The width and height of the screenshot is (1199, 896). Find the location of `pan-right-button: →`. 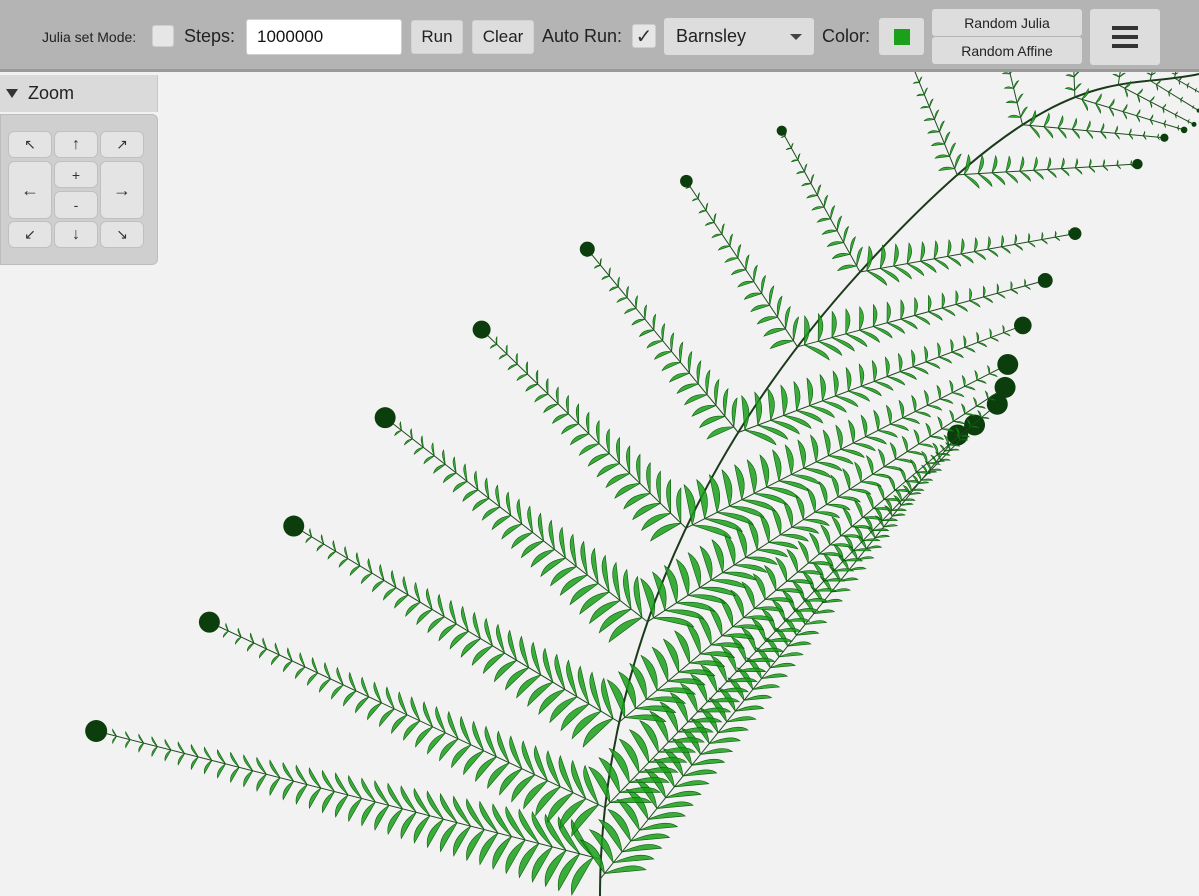

pan-right-button: → is located at coordinates (122, 190).